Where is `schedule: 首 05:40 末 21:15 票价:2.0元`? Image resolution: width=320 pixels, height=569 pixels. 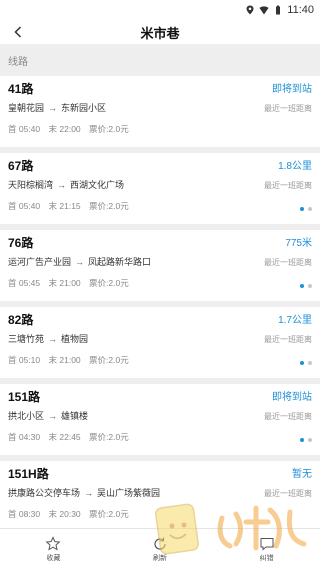 schedule: 首 05:40 末 21:15 票价:2.0元 is located at coordinates (71, 206).